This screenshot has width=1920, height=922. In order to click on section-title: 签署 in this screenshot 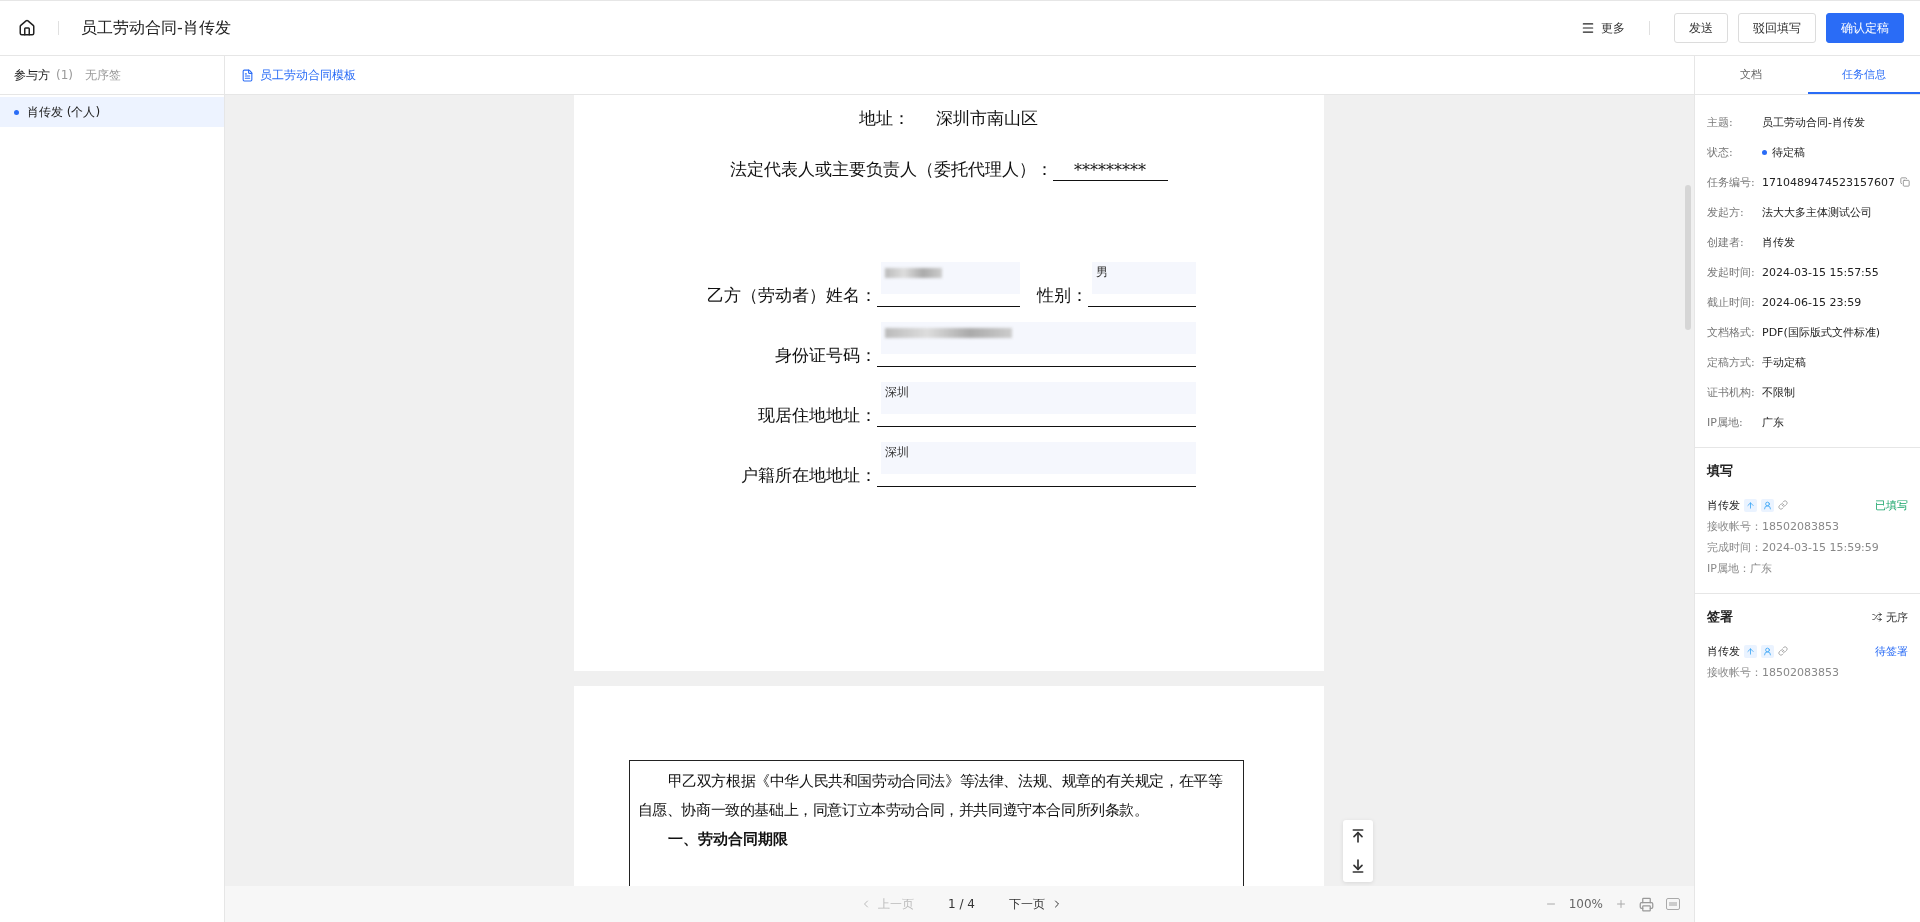, I will do `click(1720, 617)`.